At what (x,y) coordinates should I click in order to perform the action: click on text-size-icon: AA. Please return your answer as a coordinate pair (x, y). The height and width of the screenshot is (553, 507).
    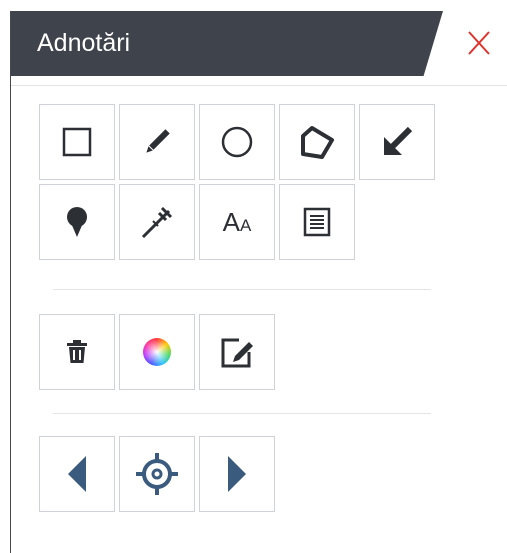
    Looking at the image, I should click on (237, 222).